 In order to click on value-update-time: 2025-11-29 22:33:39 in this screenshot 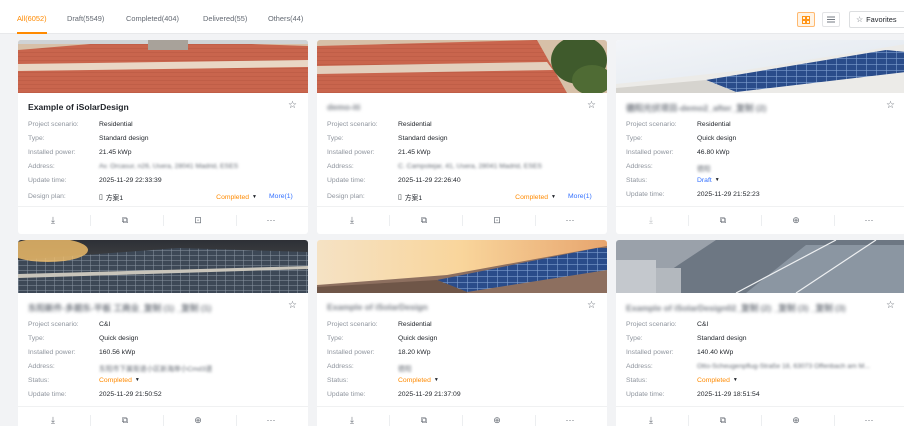, I will do `click(130, 180)`.